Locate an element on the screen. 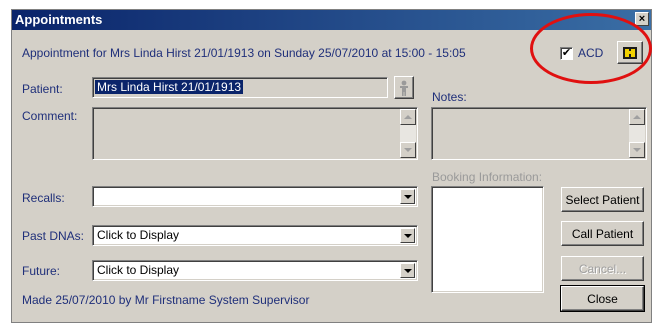 The image size is (654, 325). comment-label: Comment: is located at coordinates (50, 116).